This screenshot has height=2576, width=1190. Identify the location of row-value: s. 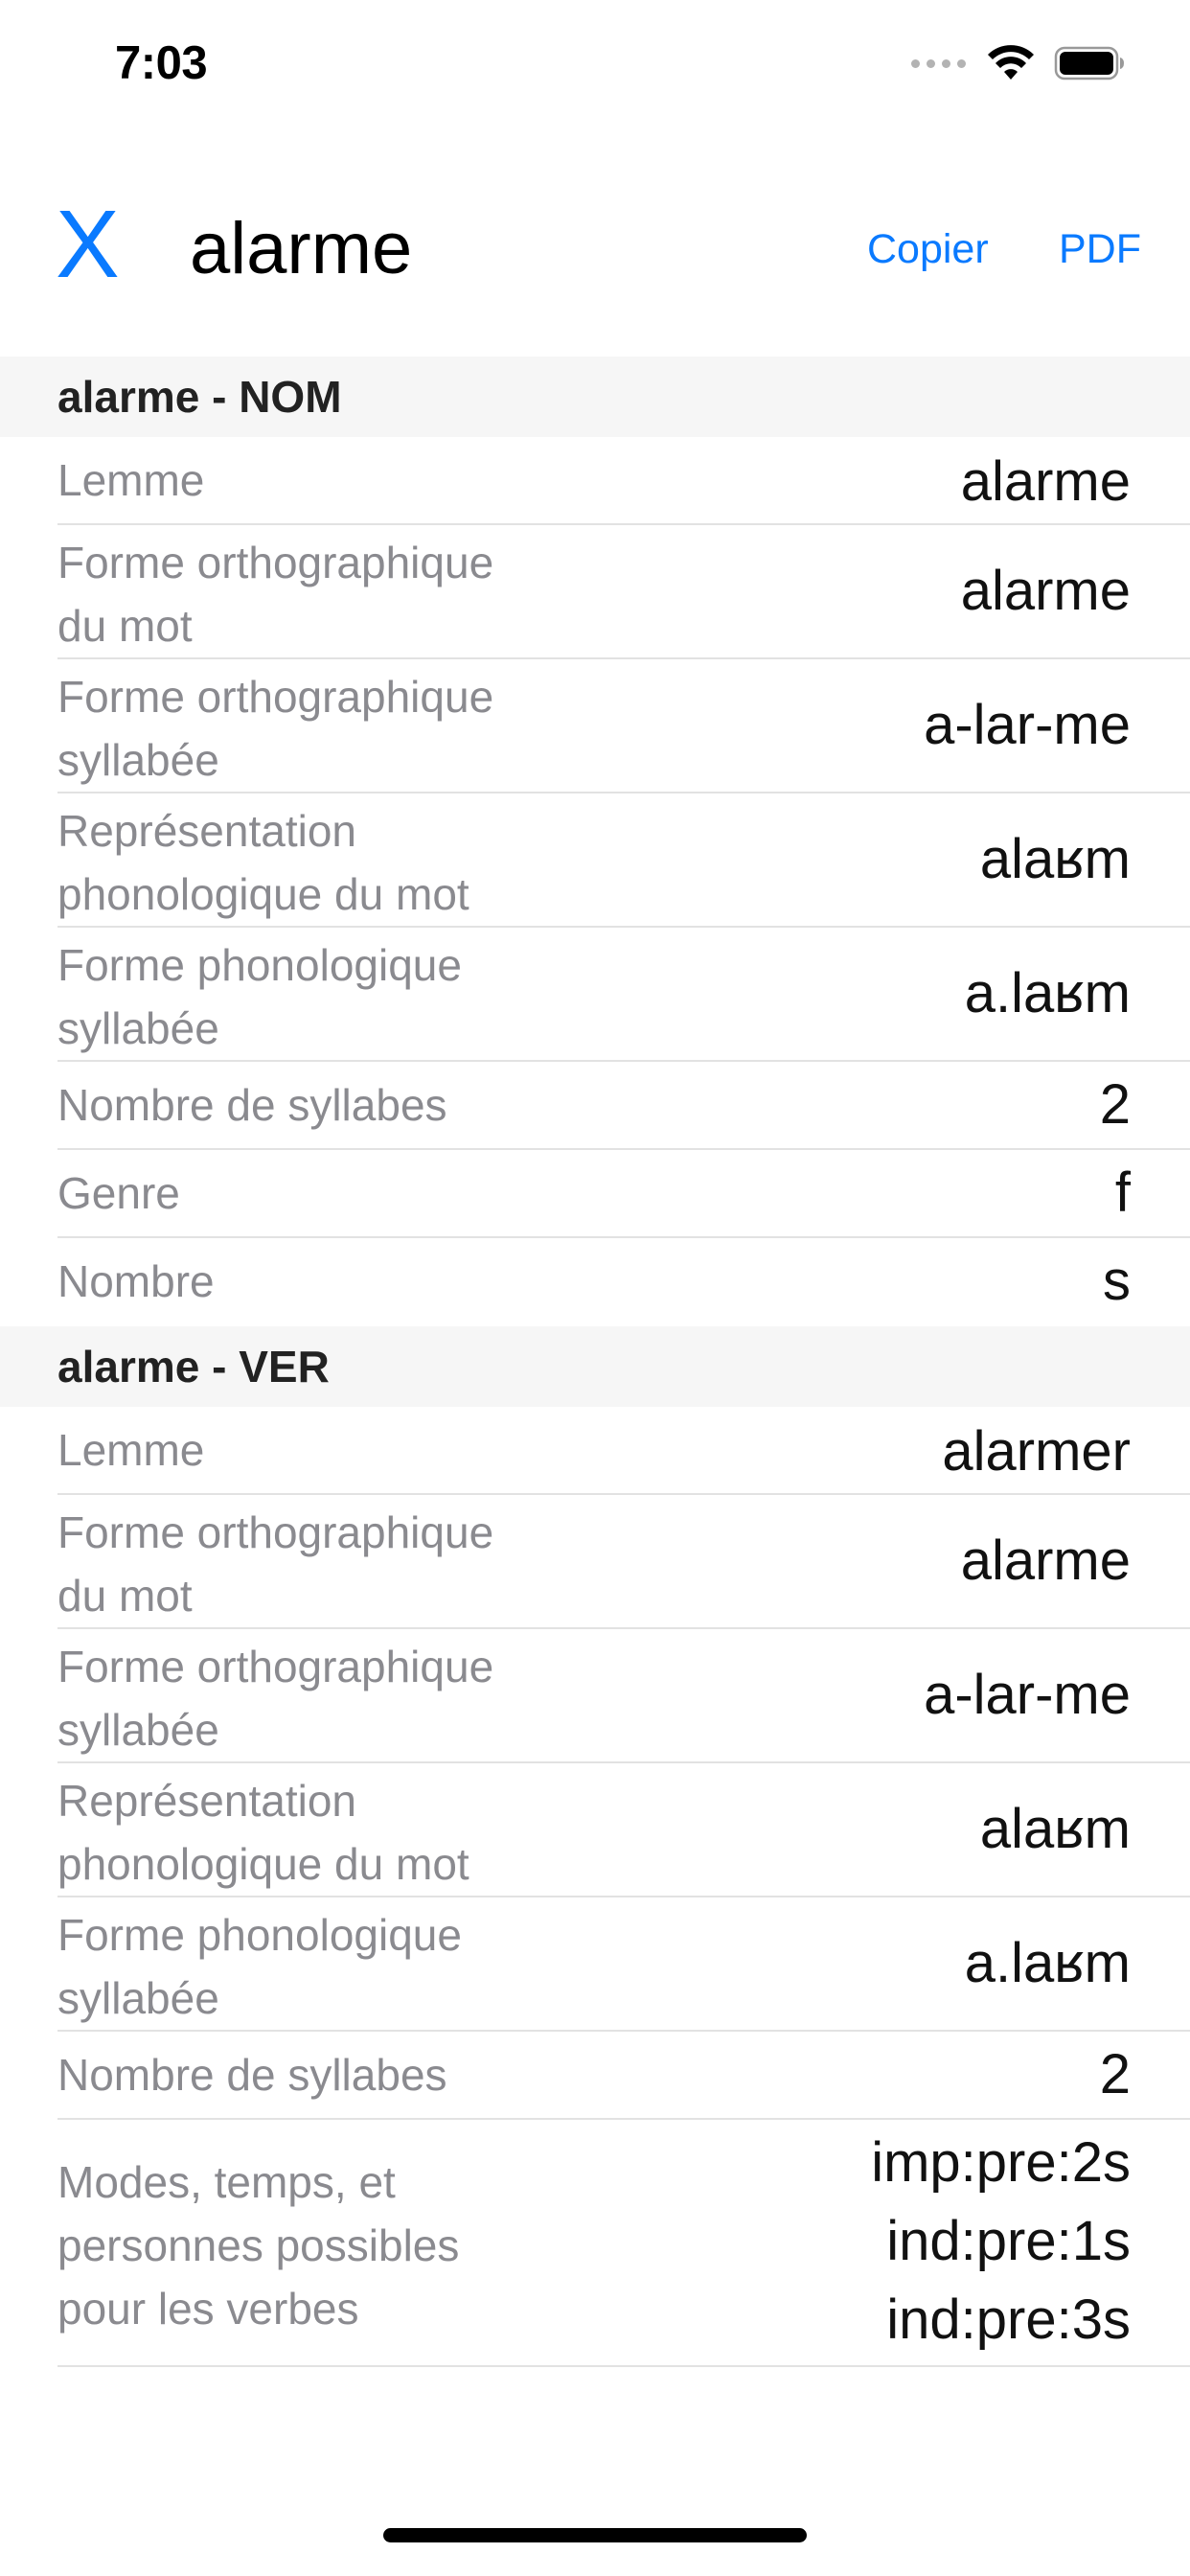
(1117, 1281).